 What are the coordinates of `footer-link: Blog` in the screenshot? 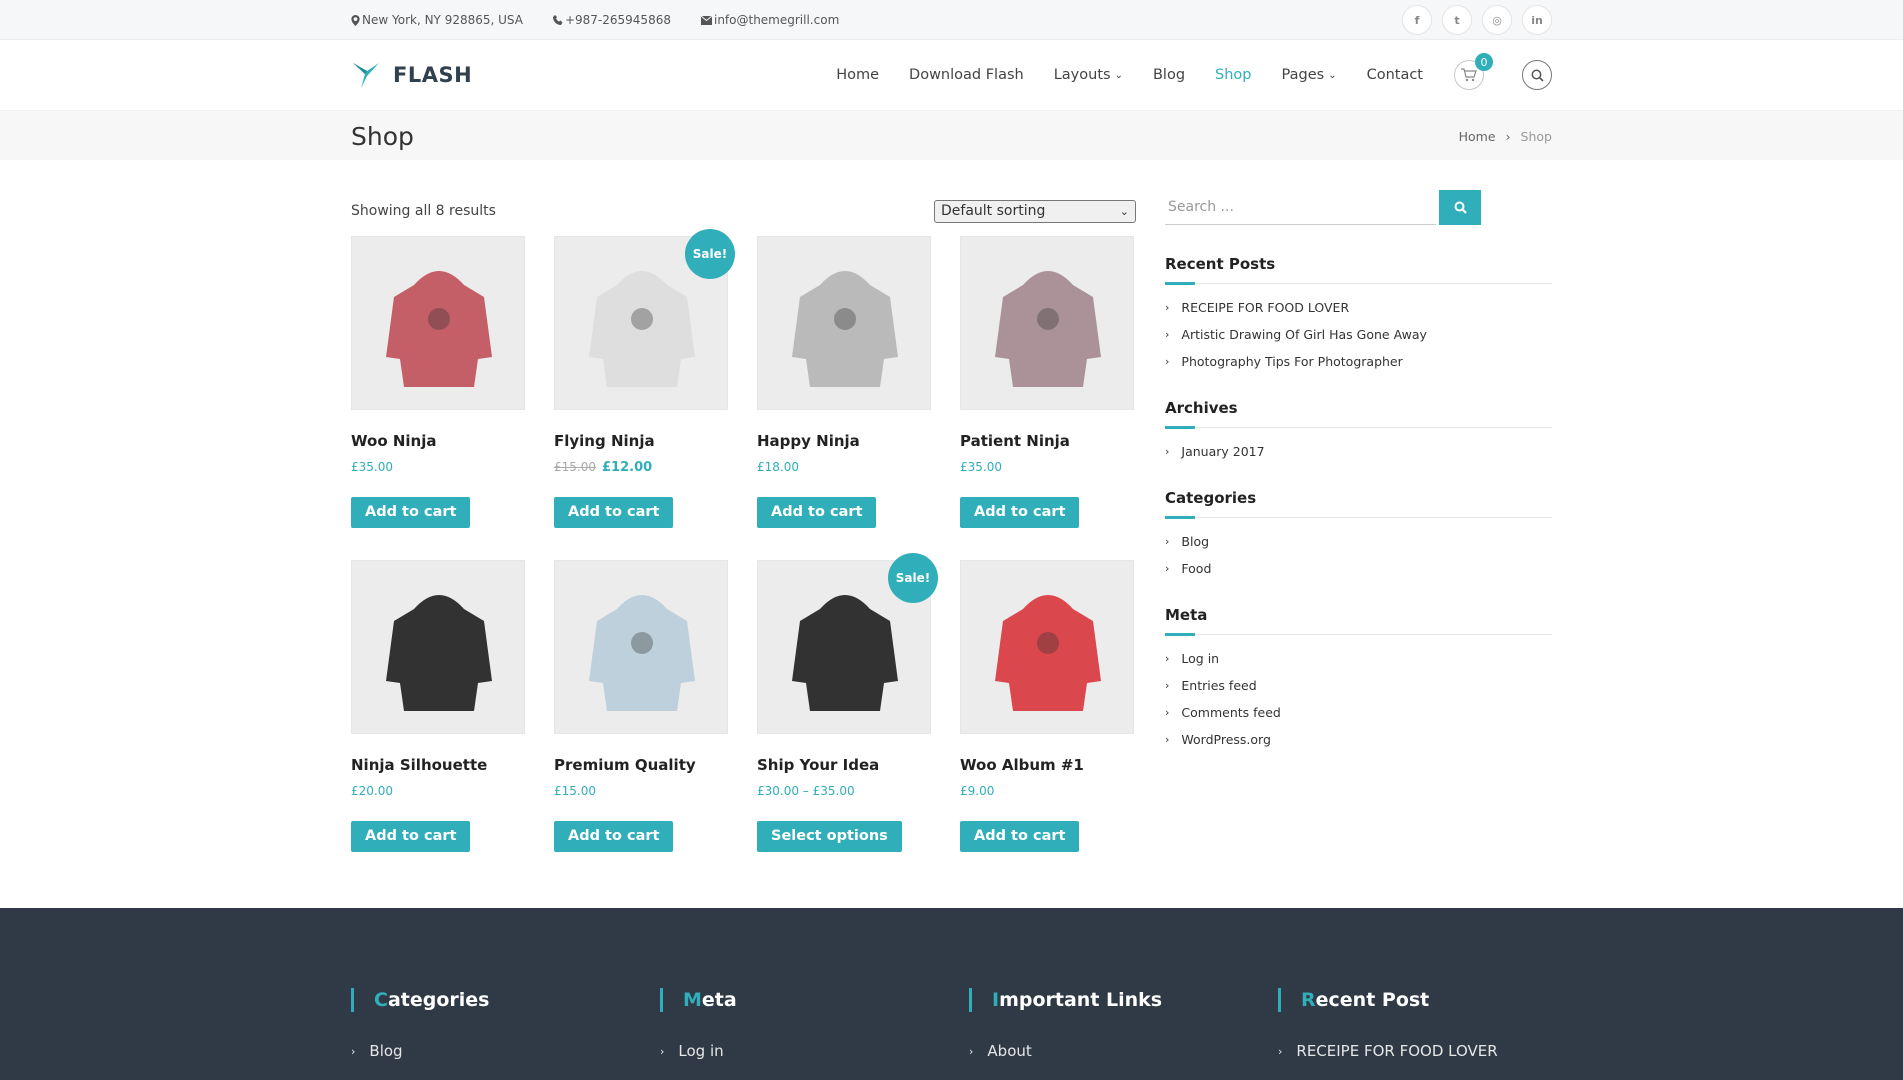 It's located at (385, 1051).